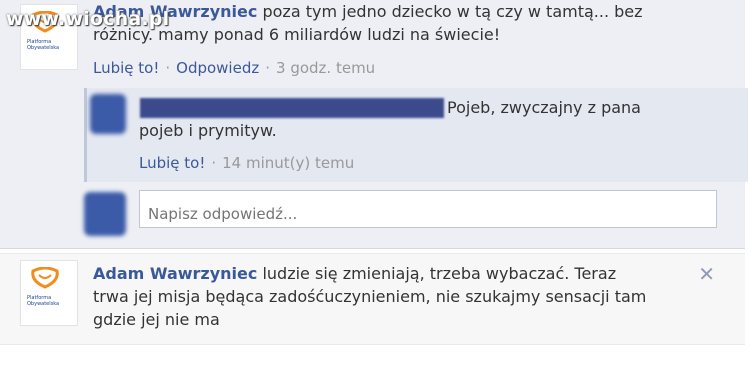 This screenshot has height=366, width=750. What do you see at coordinates (217, 68) in the screenshot?
I see `reply-link: Odpowiedz` at bounding box center [217, 68].